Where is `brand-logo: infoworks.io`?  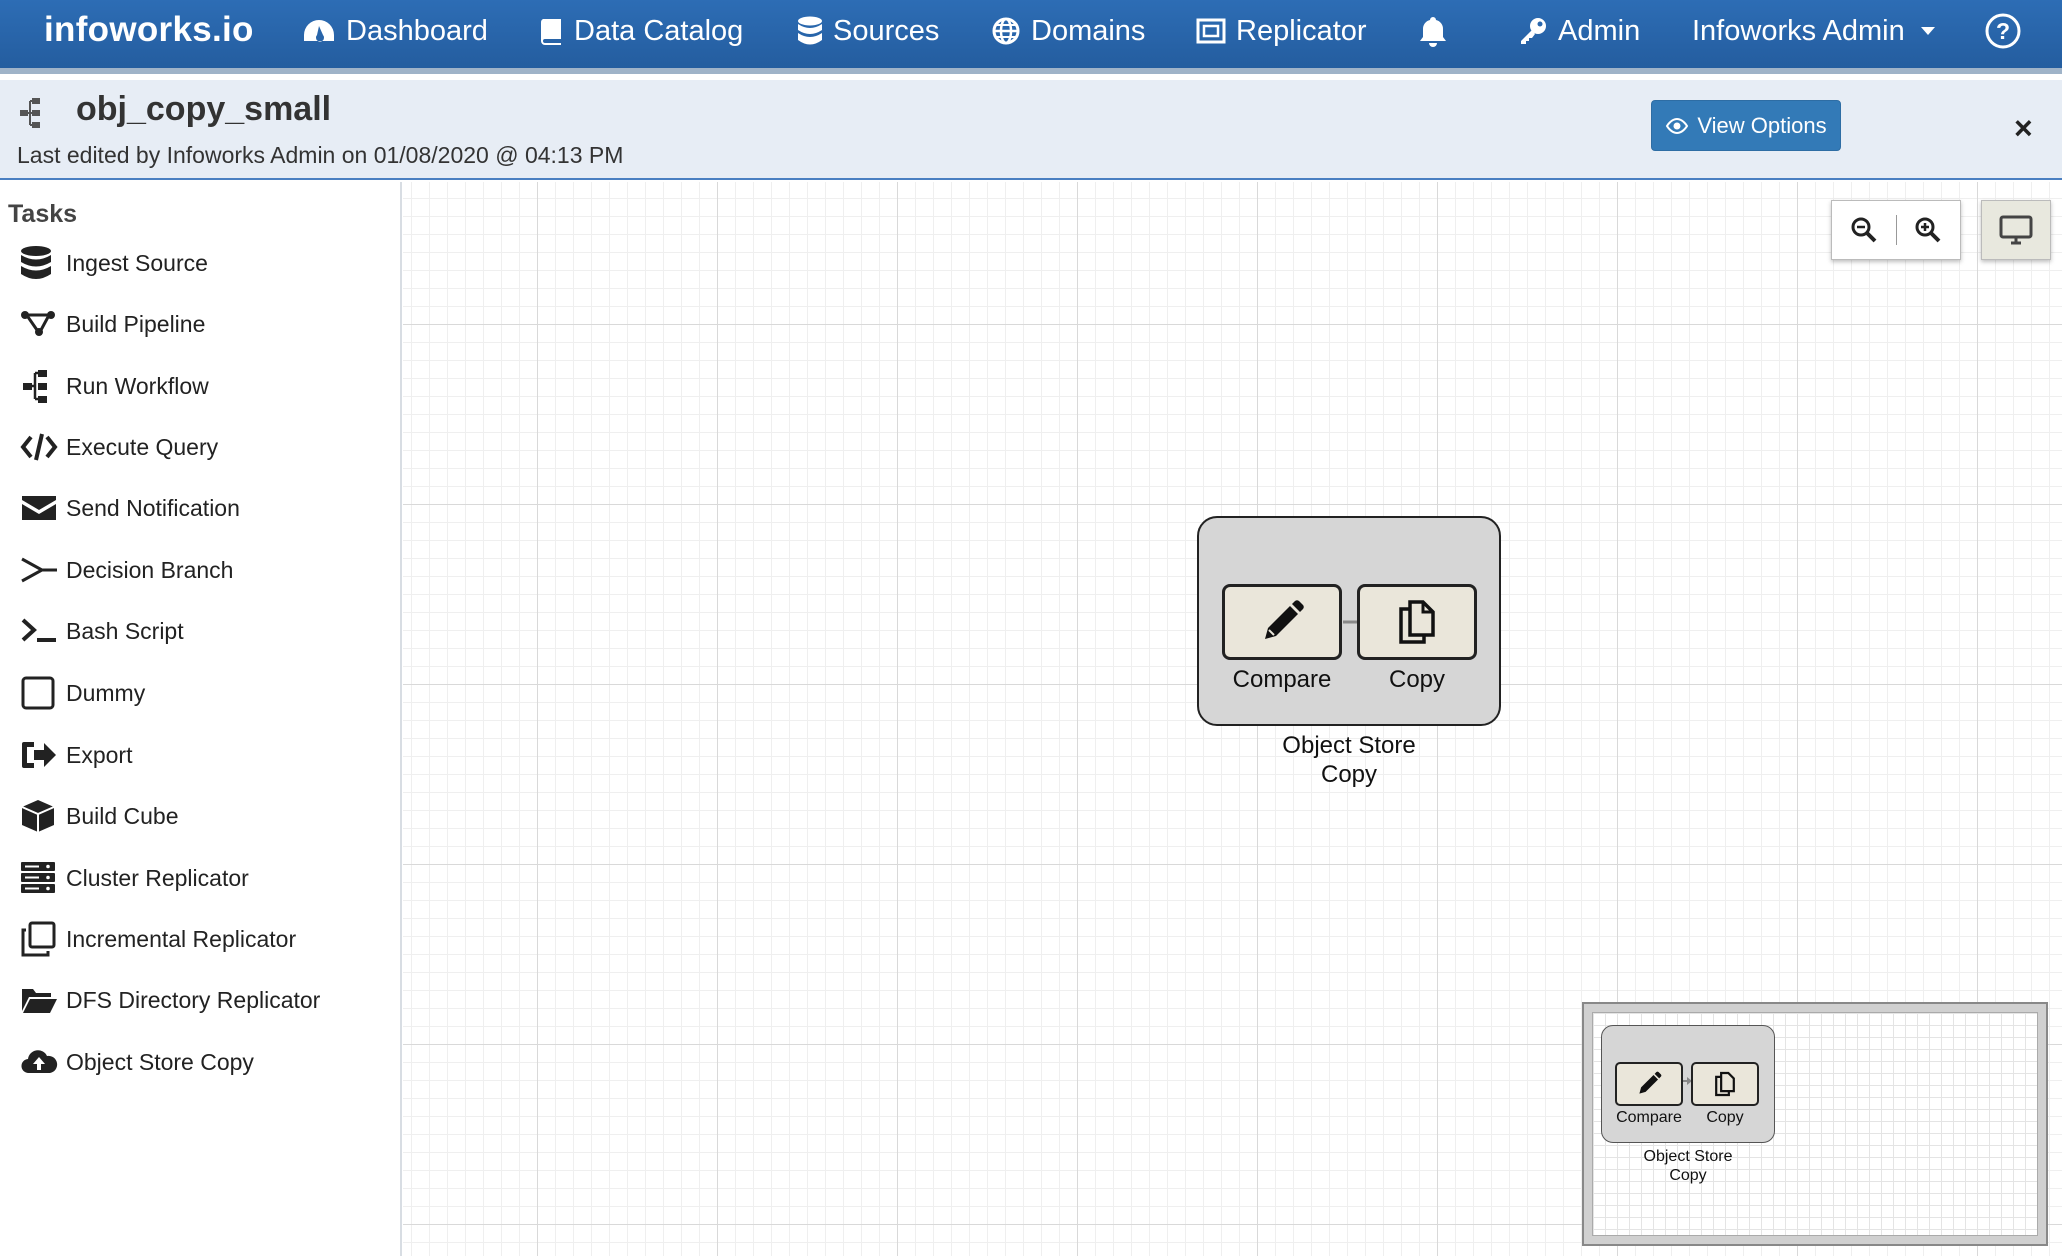
brand-logo: infoworks.io is located at coordinates (149, 30).